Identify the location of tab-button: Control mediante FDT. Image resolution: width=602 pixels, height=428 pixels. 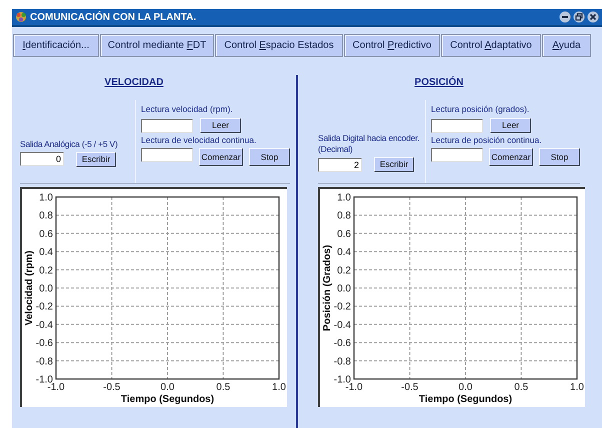
(157, 45).